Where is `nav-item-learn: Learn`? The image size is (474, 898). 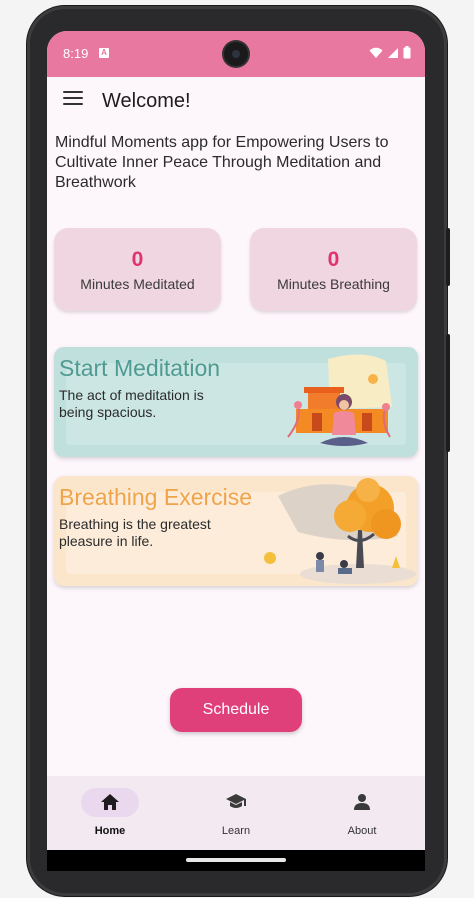
nav-item-learn: Learn is located at coordinates (236, 813).